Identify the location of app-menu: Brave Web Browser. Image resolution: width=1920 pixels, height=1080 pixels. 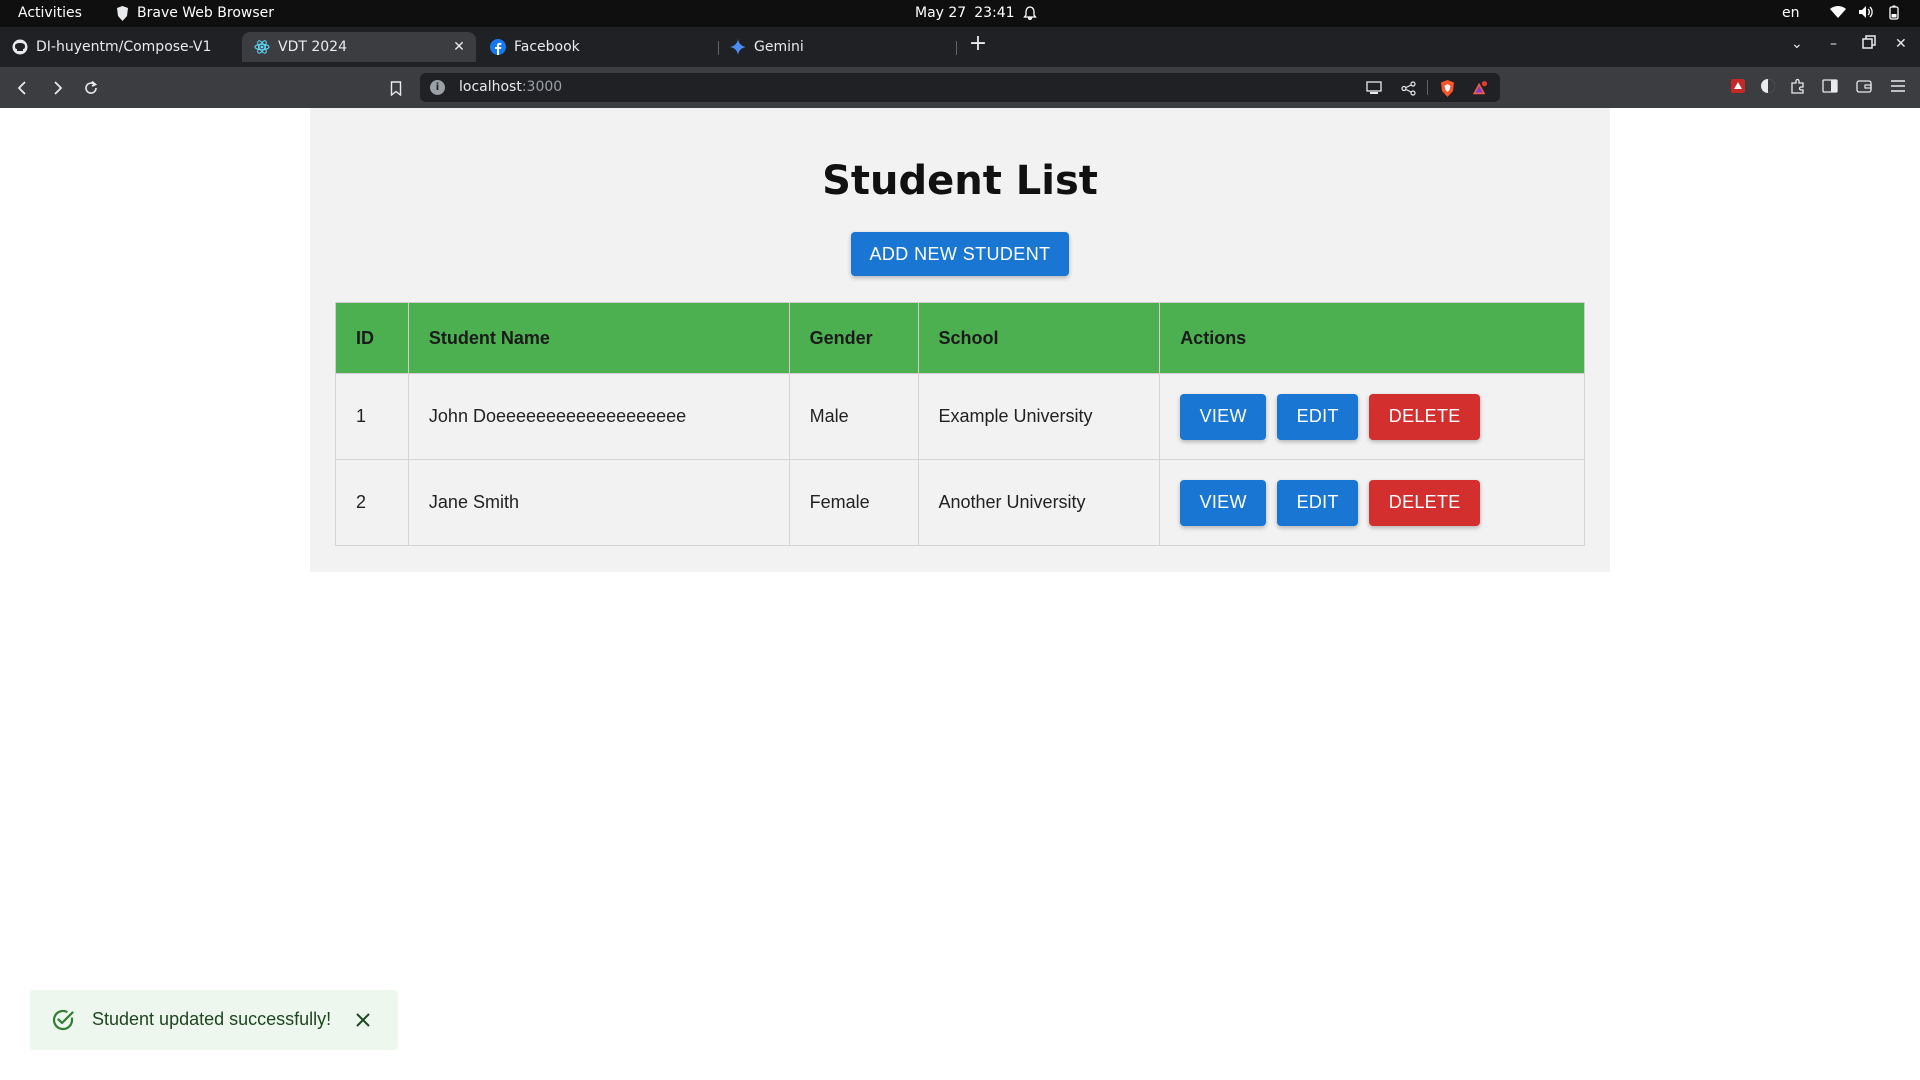
(195, 13).